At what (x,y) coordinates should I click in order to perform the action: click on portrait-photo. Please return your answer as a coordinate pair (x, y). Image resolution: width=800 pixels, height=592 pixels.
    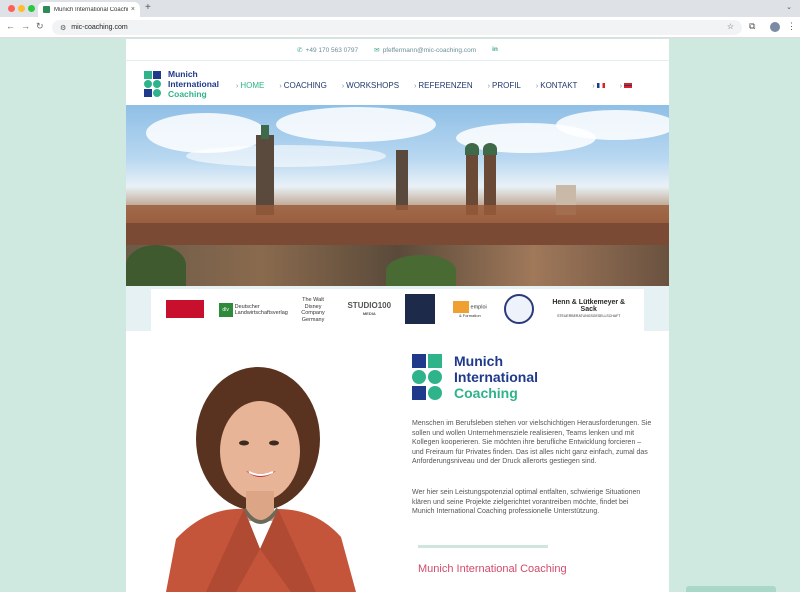
    Looking at the image, I should click on (266, 475).